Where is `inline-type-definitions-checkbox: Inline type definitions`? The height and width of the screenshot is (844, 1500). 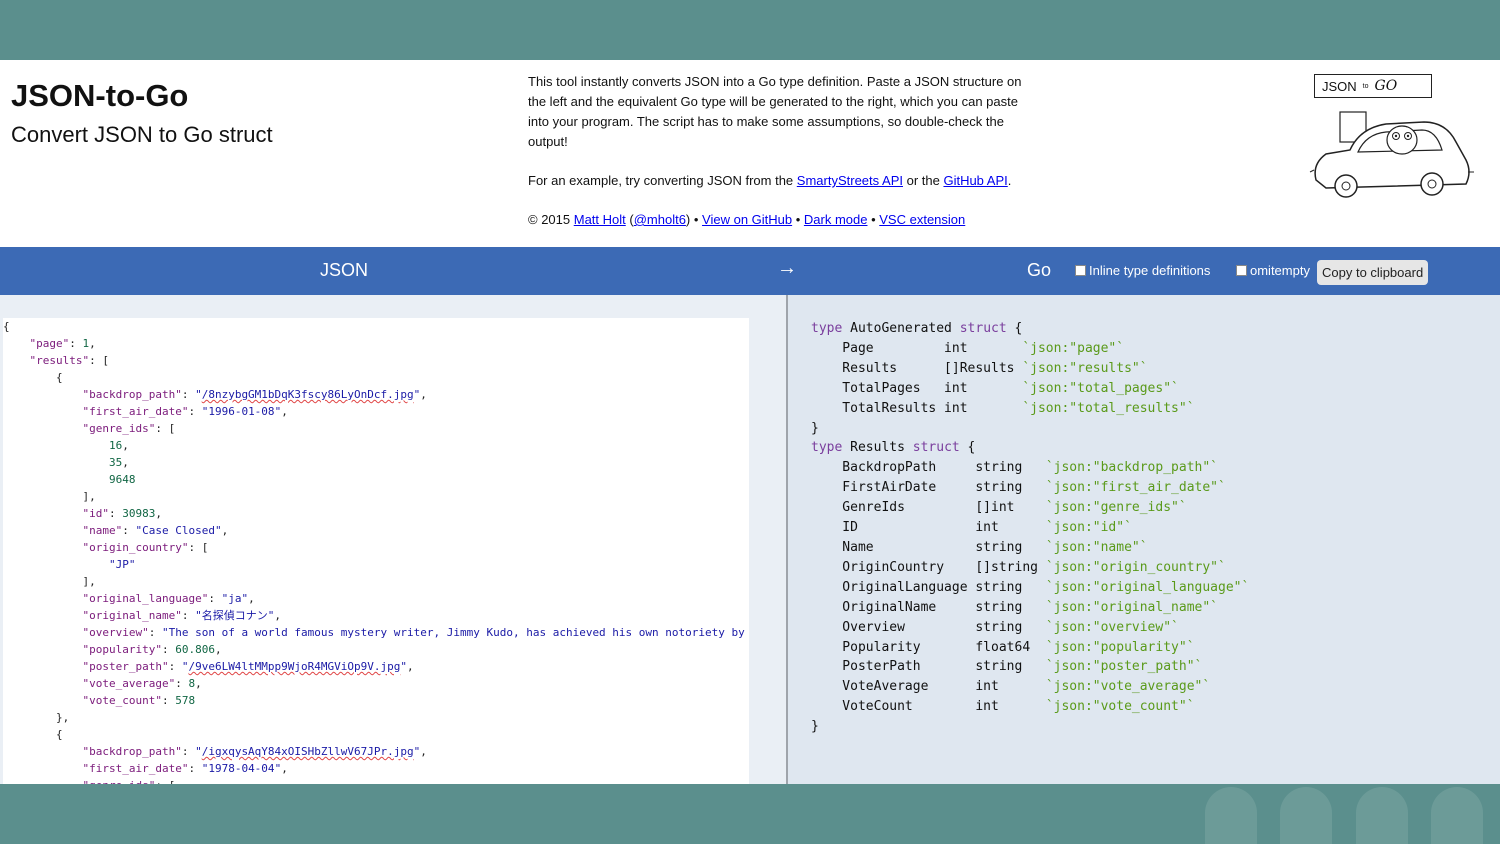
inline-type-definitions-checkbox: Inline type definitions is located at coordinates (1142, 270).